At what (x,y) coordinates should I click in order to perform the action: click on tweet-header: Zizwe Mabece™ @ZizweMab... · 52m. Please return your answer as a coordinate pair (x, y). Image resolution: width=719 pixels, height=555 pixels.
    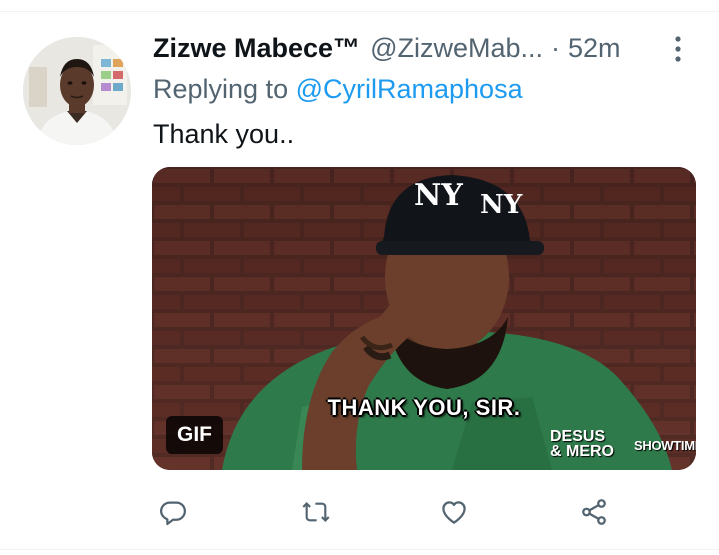
    Looking at the image, I should click on (423, 48).